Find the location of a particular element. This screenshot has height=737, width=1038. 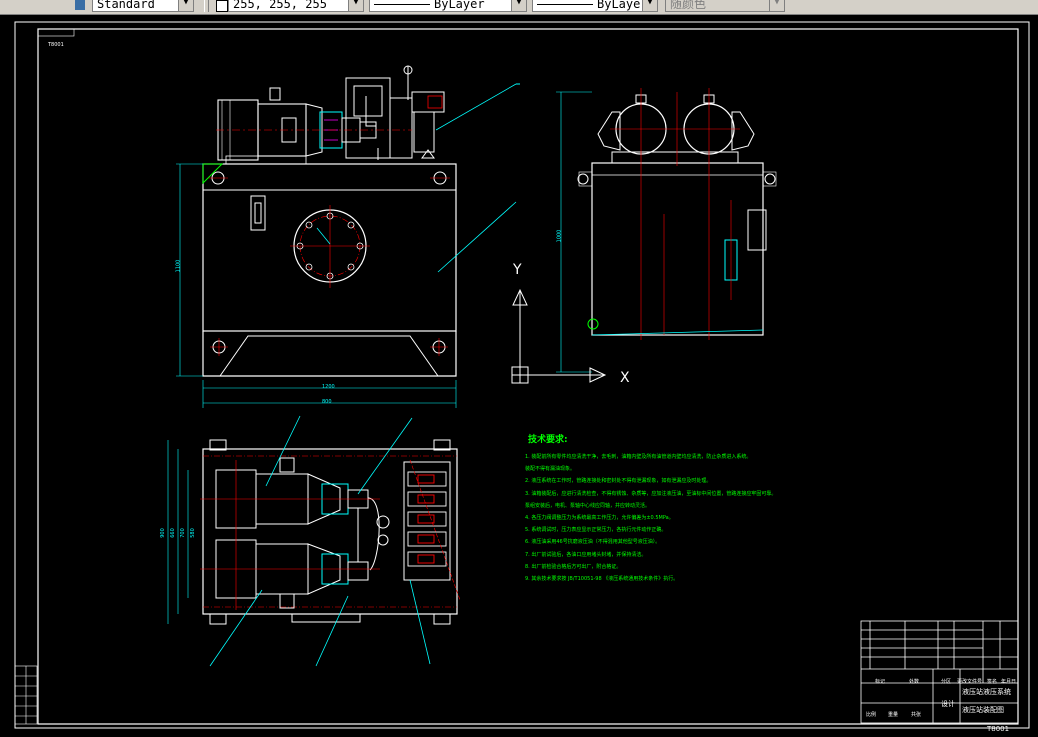

dim-width-front-1: 1200 is located at coordinates (328, 387).